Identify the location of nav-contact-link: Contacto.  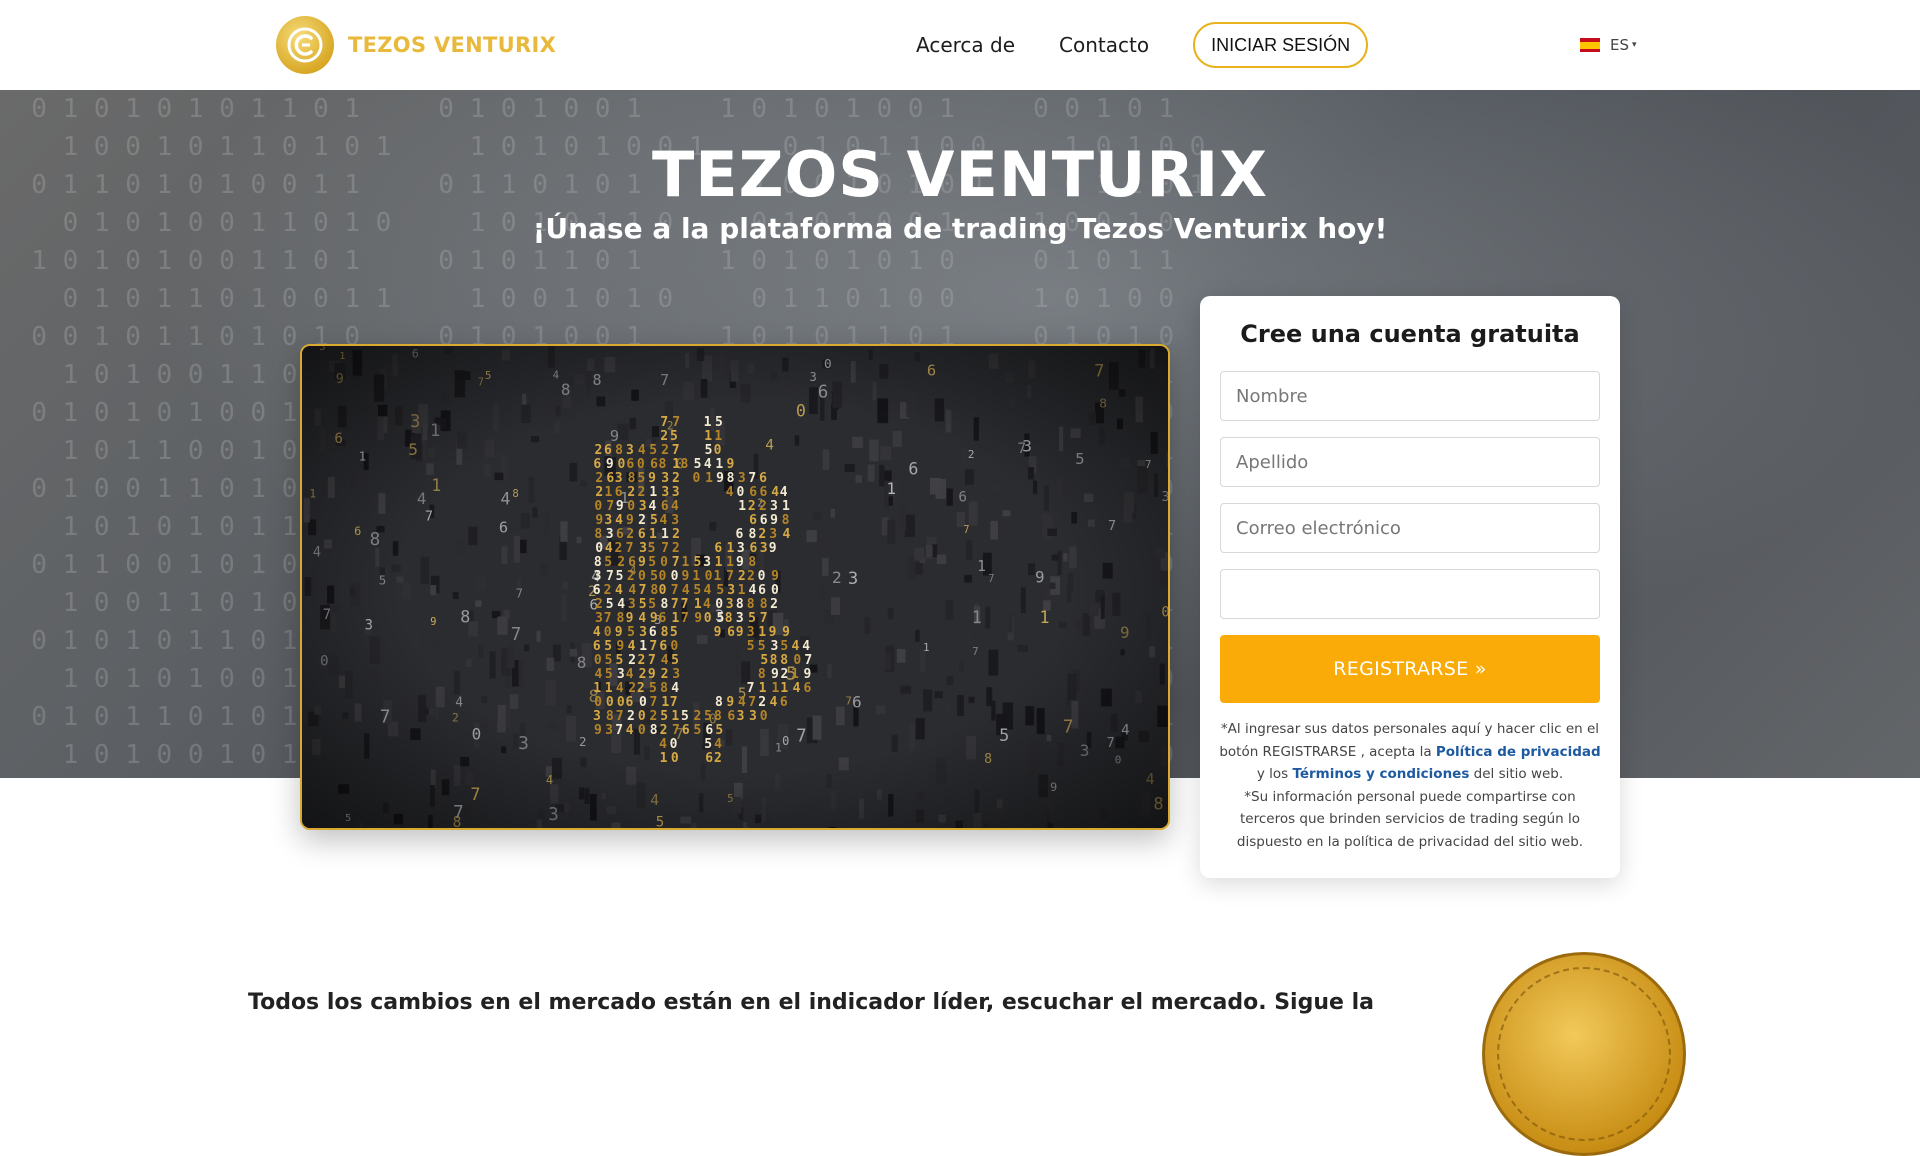
(1104, 45).